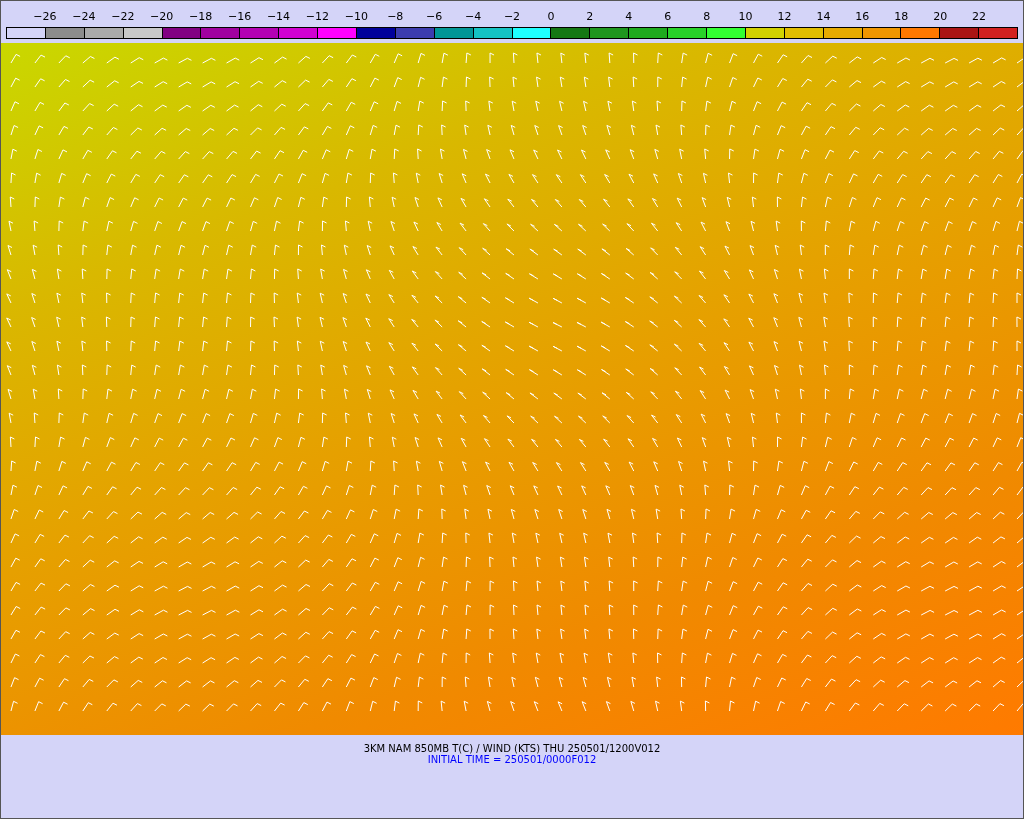  Describe the element at coordinates (862, 16) in the screenshot. I see `scale-label: 16` at that location.